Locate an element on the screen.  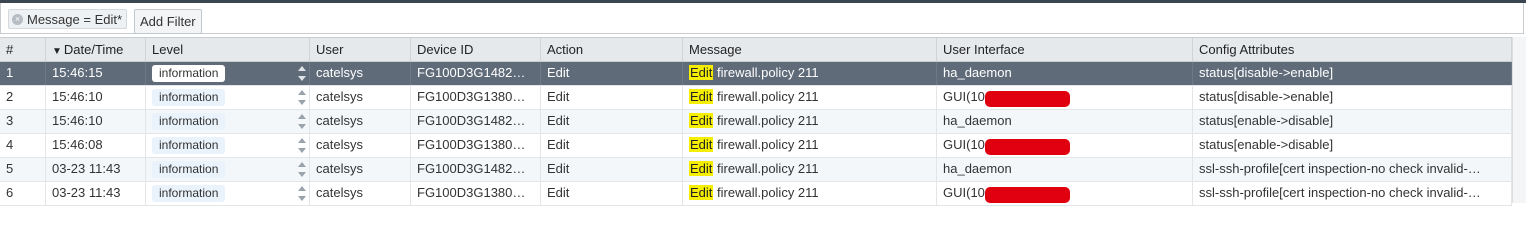
cell-datetime-text: 15:46:15 is located at coordinates (77, 72).